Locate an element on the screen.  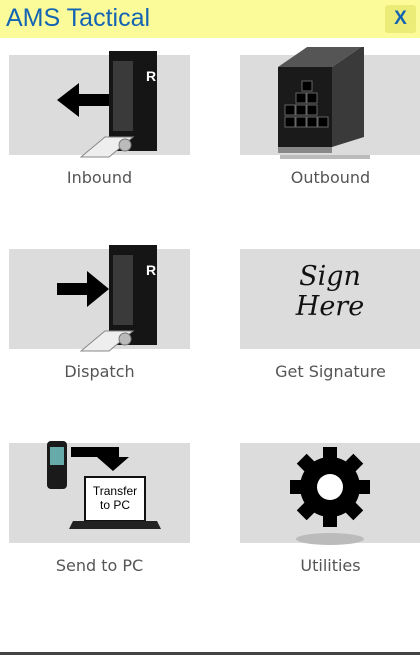
close-button: X is located at coordinates (400, 19).